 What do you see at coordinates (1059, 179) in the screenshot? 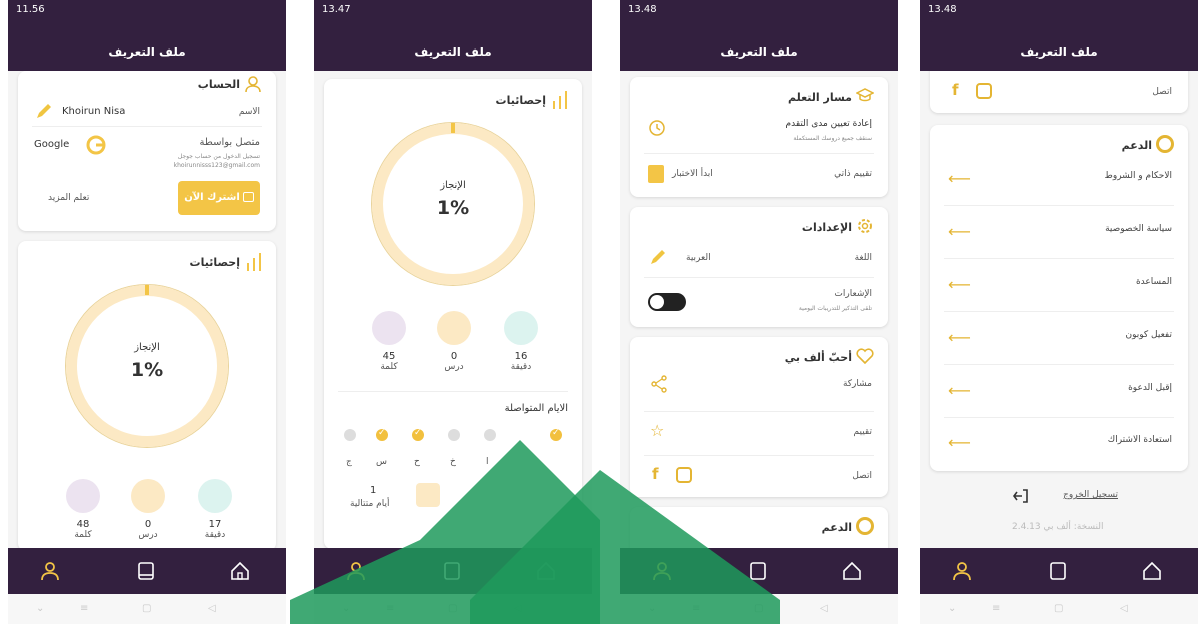
I see `support-item: الاحكام و الشروط ⟵` at bounding box center [1059, 179].